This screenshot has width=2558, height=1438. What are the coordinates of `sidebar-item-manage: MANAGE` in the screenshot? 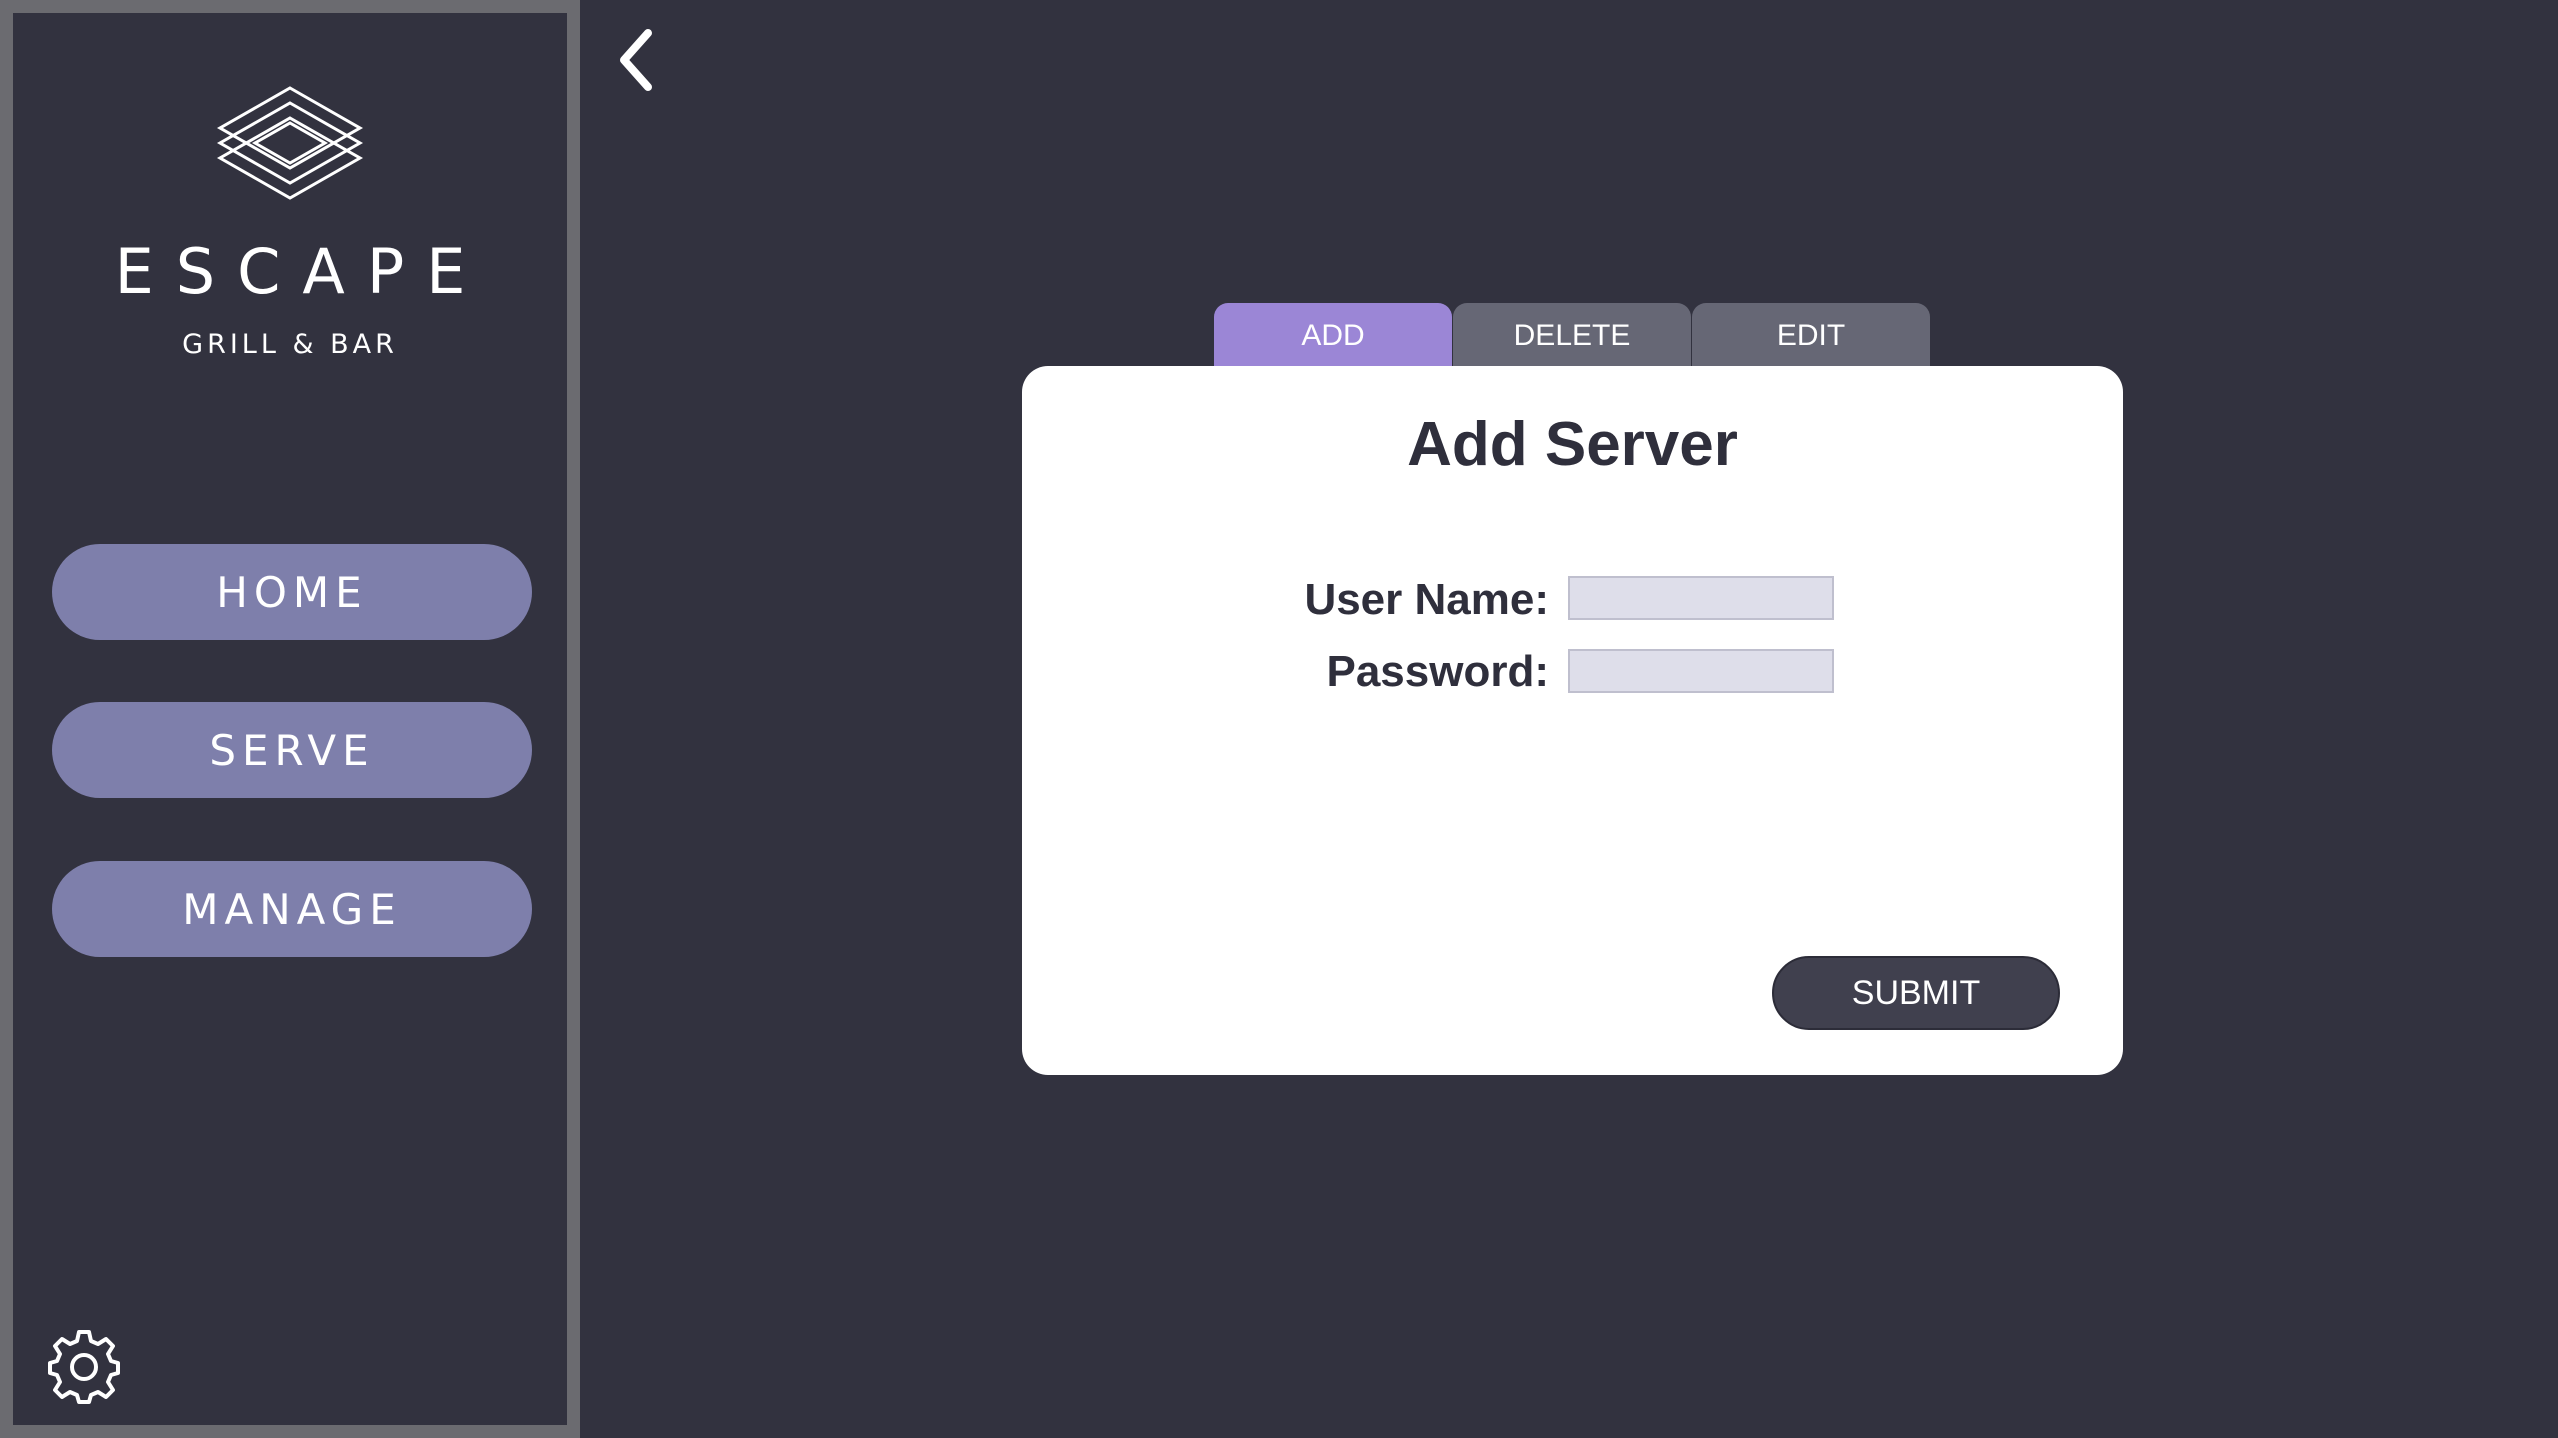 It's located at (292, 909).